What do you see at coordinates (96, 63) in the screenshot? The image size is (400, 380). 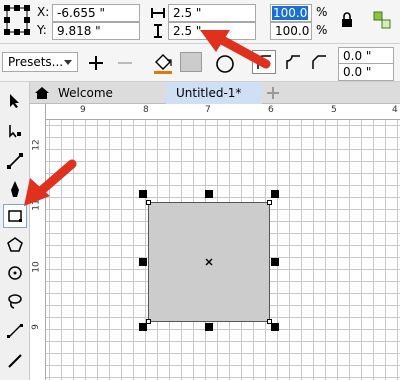 I see `add-preset-icon` at bounding box center [96, 63].